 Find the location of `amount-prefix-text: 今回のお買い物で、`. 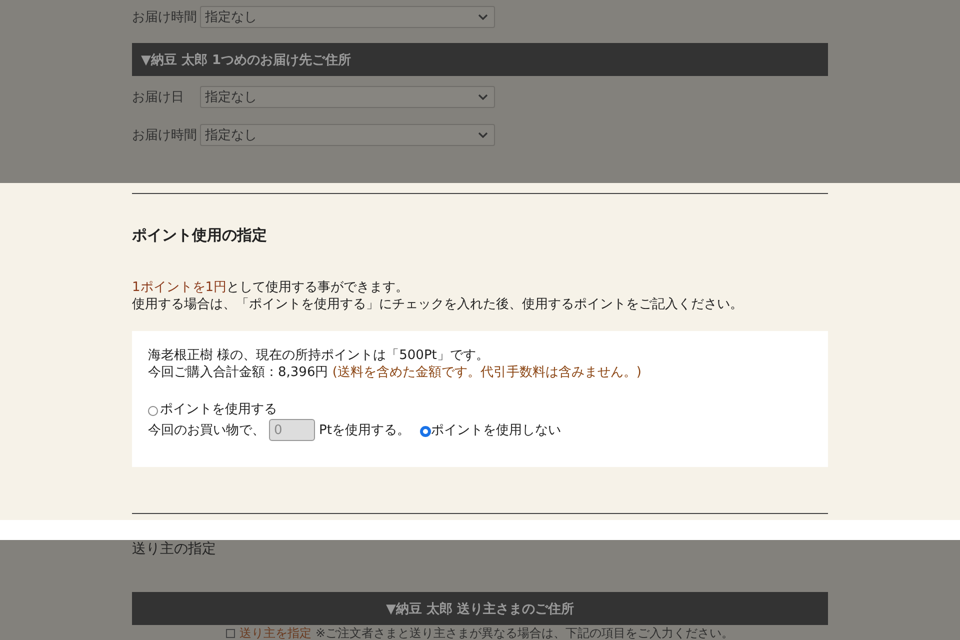

amount-prefix-text: 今回のお買い物で、 is located at coordinates (206, 430).